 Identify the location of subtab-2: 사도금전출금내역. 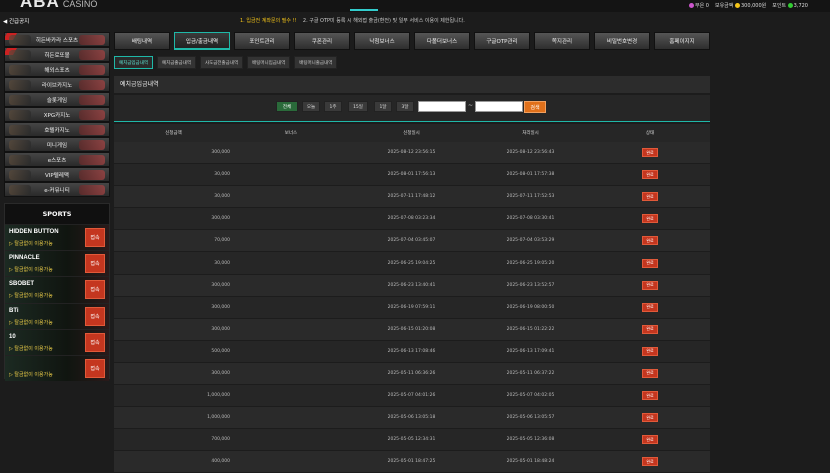
(221, 62).